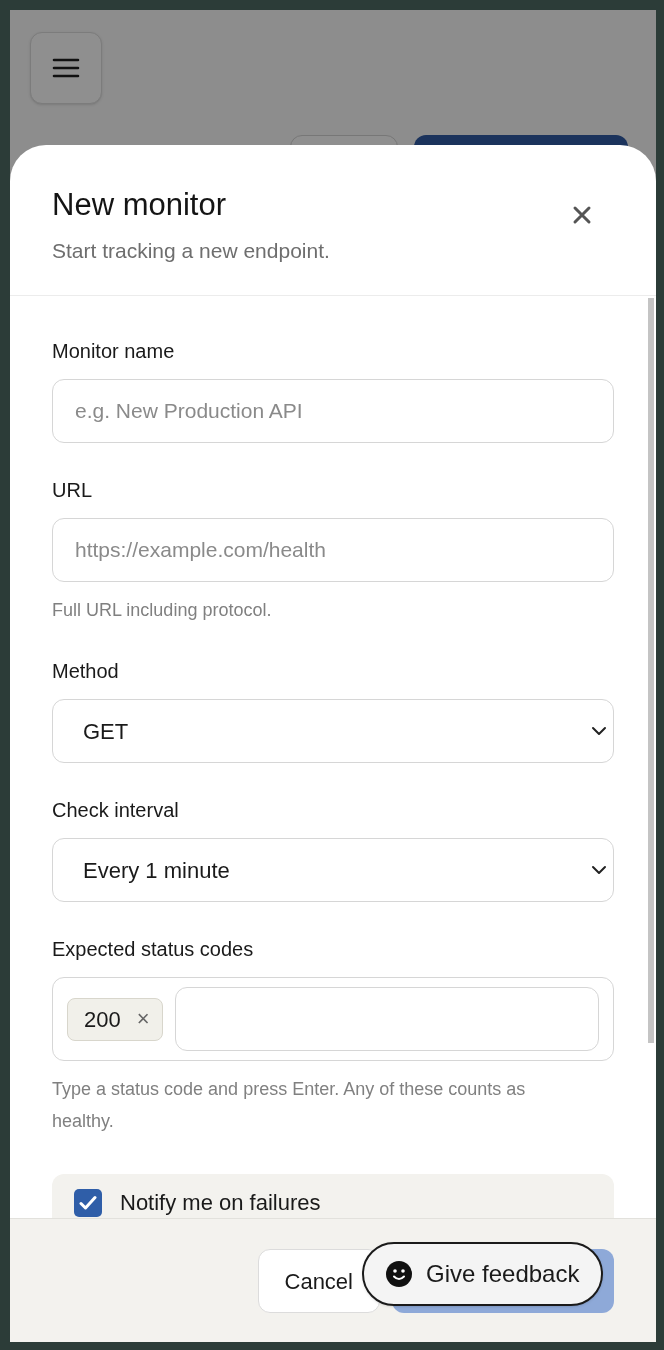 The width and height of the screenshot is (664, 1350). What do you see at coordinates (582, 215) in the screenshot?
I see `close-icon` at bounding box center [582, 215].